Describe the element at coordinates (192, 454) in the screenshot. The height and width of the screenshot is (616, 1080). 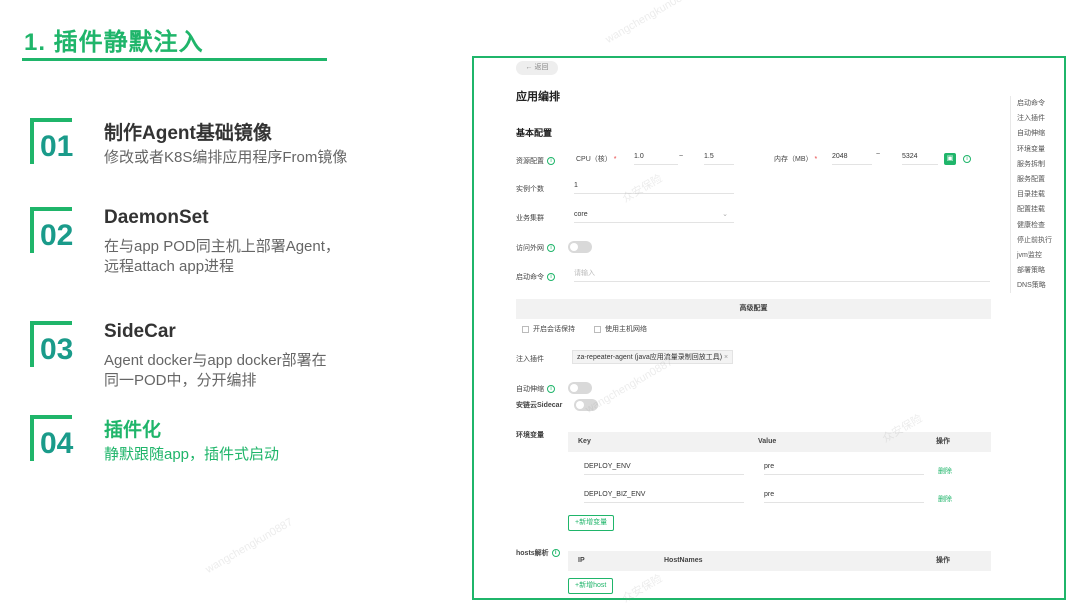
I see `step-description: 静默跟随app，插件式启动` at that location.